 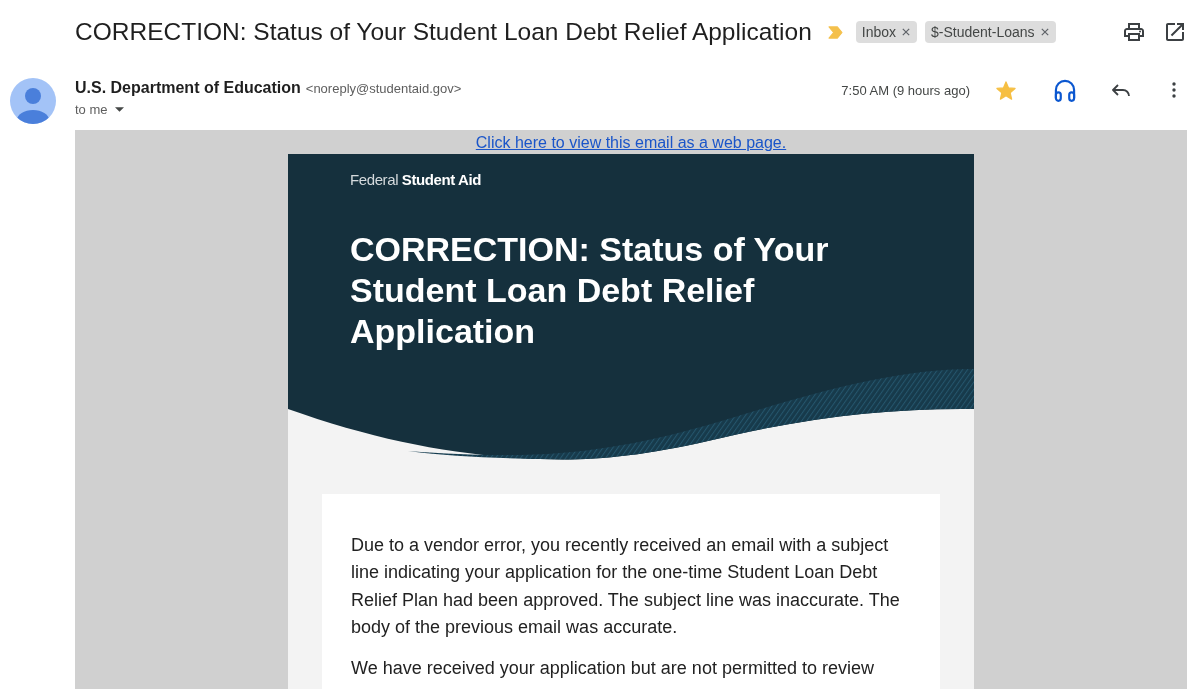 I want to click on open-in-new-window-icon, so click(x=1175, y=32).